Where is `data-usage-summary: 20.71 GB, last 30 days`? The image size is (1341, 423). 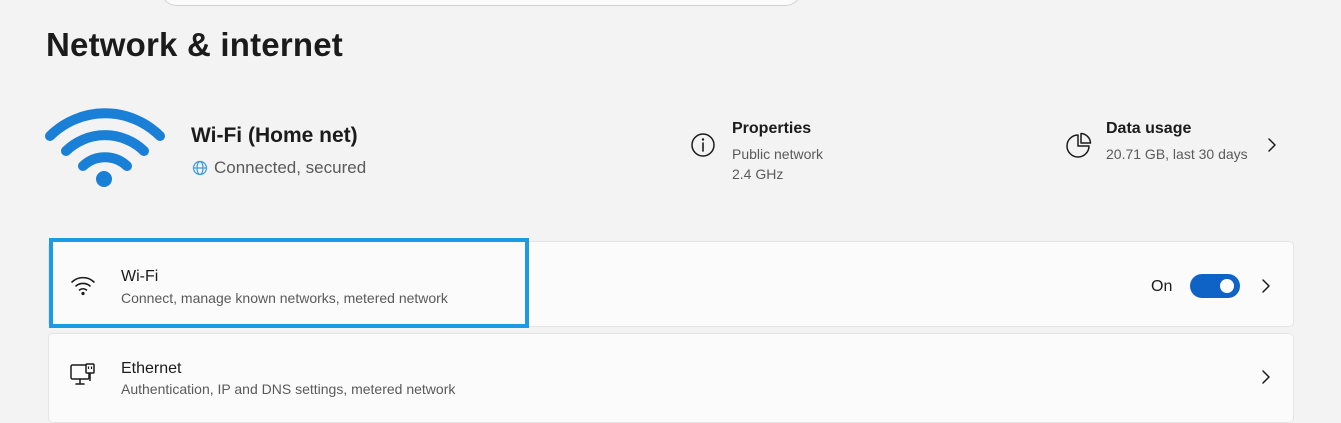 data-usage-summary: 20.71 GB, last 30 days is located at coordinates (1177, 154).